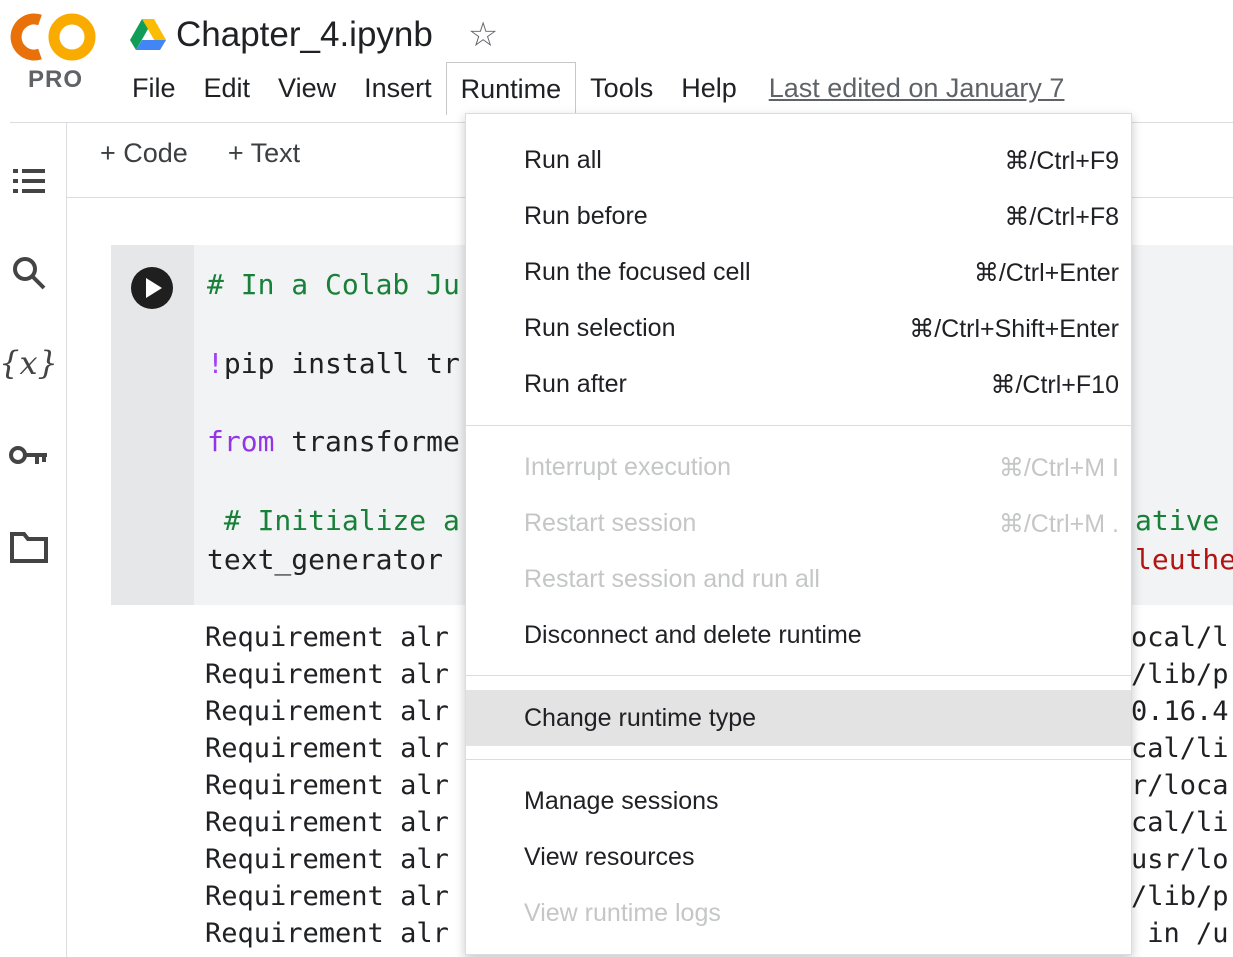 The image size is (1233, 957). I want to click on run-cell-button, so click(152, 288).